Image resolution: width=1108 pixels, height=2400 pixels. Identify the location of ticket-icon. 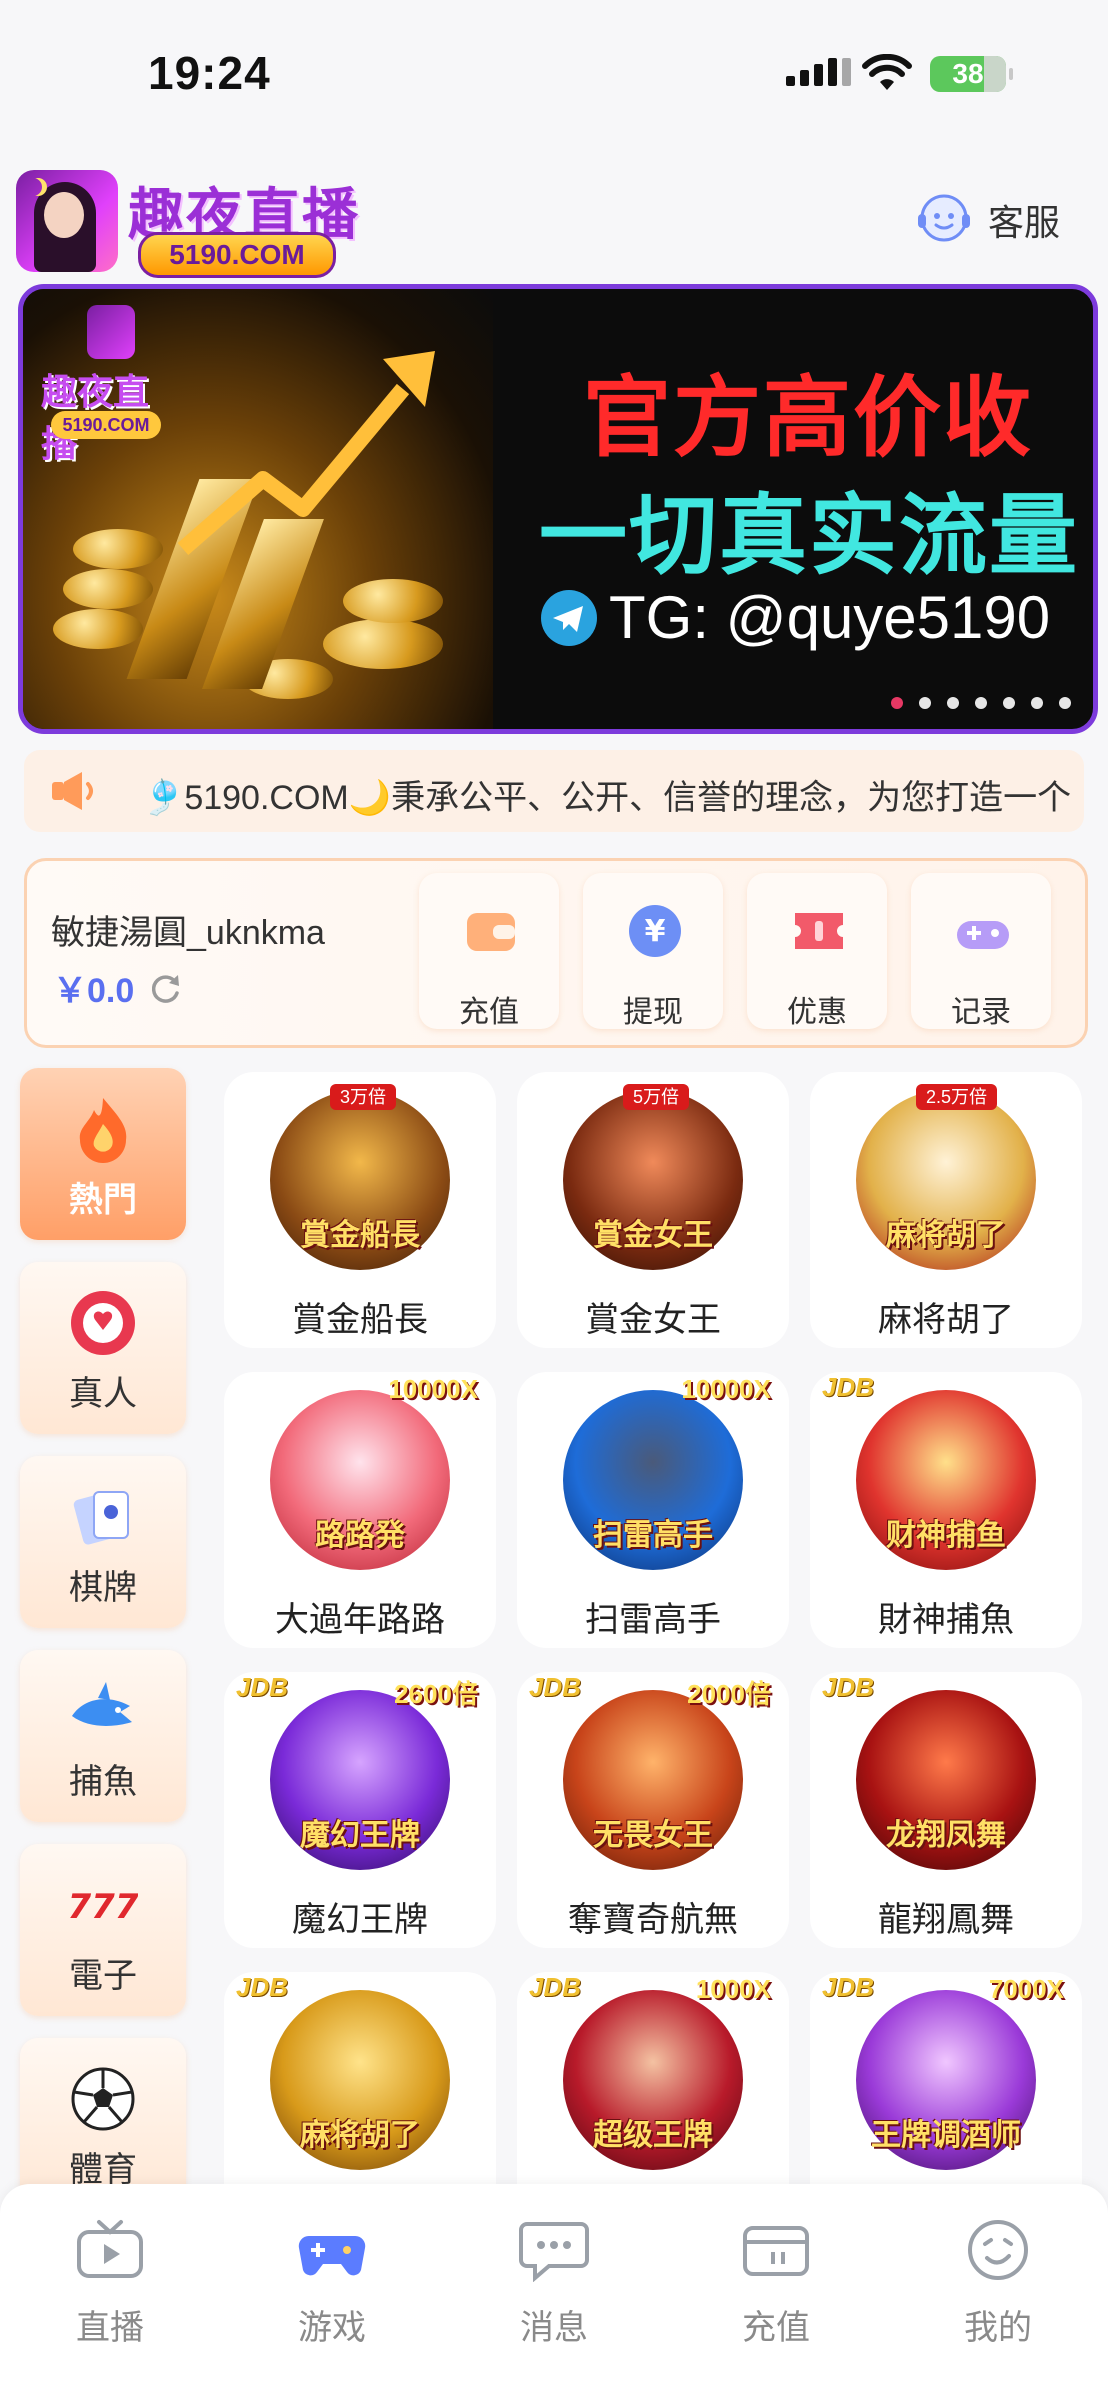
(819, 931).